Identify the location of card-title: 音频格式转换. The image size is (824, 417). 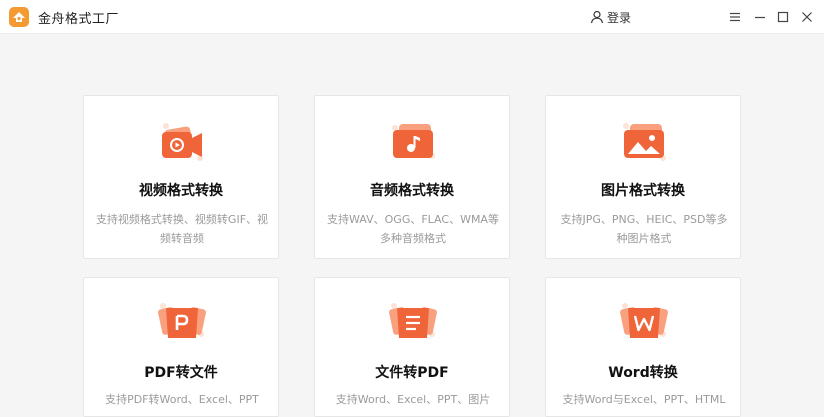
(412, 191).